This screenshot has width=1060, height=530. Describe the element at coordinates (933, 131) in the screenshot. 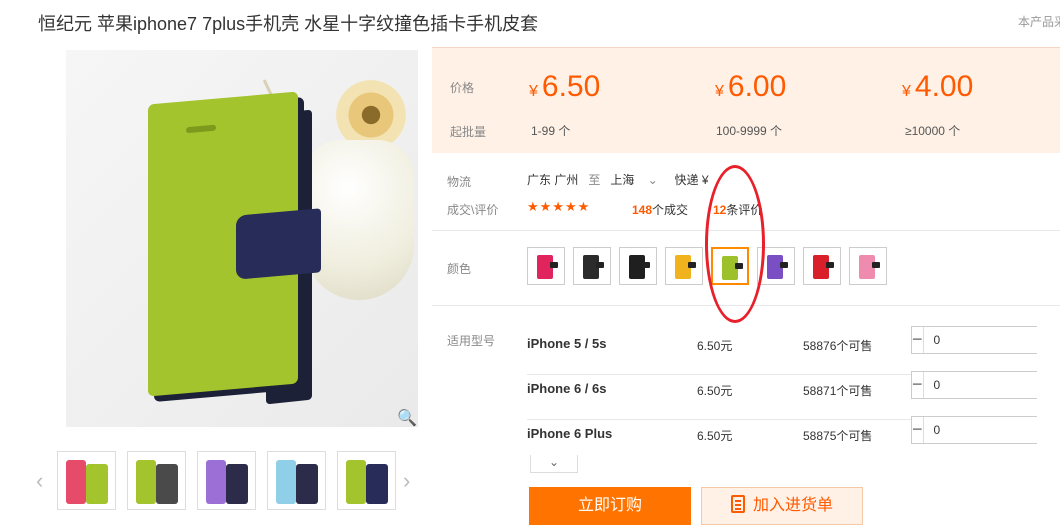

I see `qty-tier-3: ≥10000 个` at that location.